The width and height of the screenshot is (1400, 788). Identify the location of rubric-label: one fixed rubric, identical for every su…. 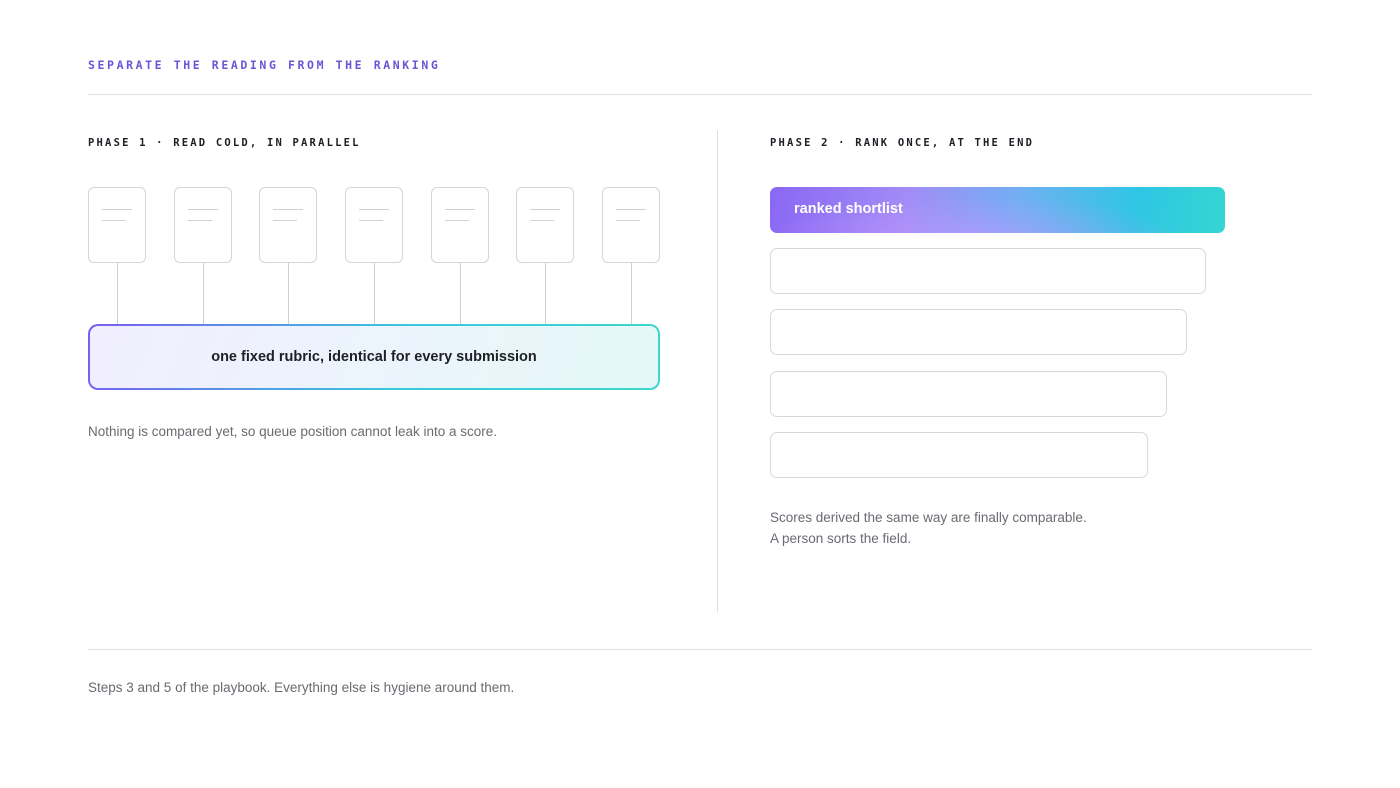
(374, 357).